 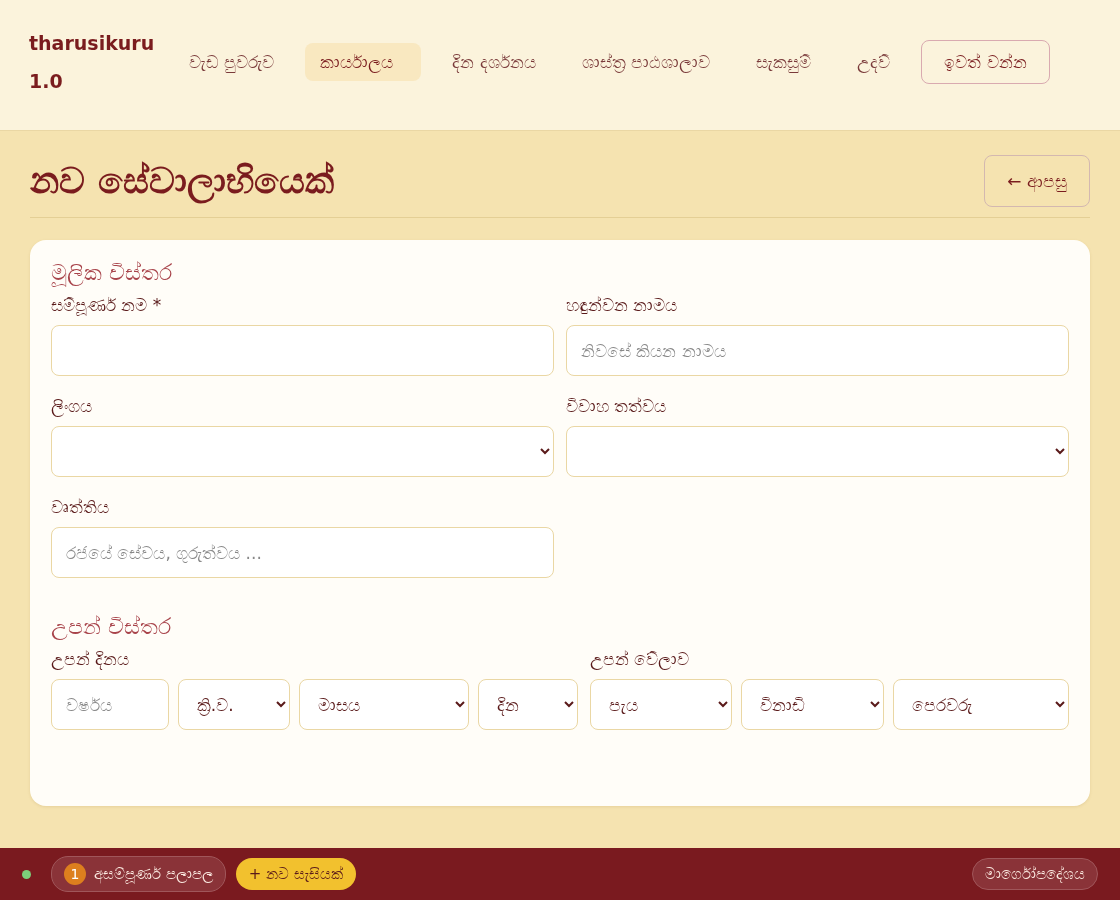 What do you see at coordinates (107, 305) in the screenshot?
I see `field-label: සම්පූර්ණ නම *` at bounding box center [107, 305].